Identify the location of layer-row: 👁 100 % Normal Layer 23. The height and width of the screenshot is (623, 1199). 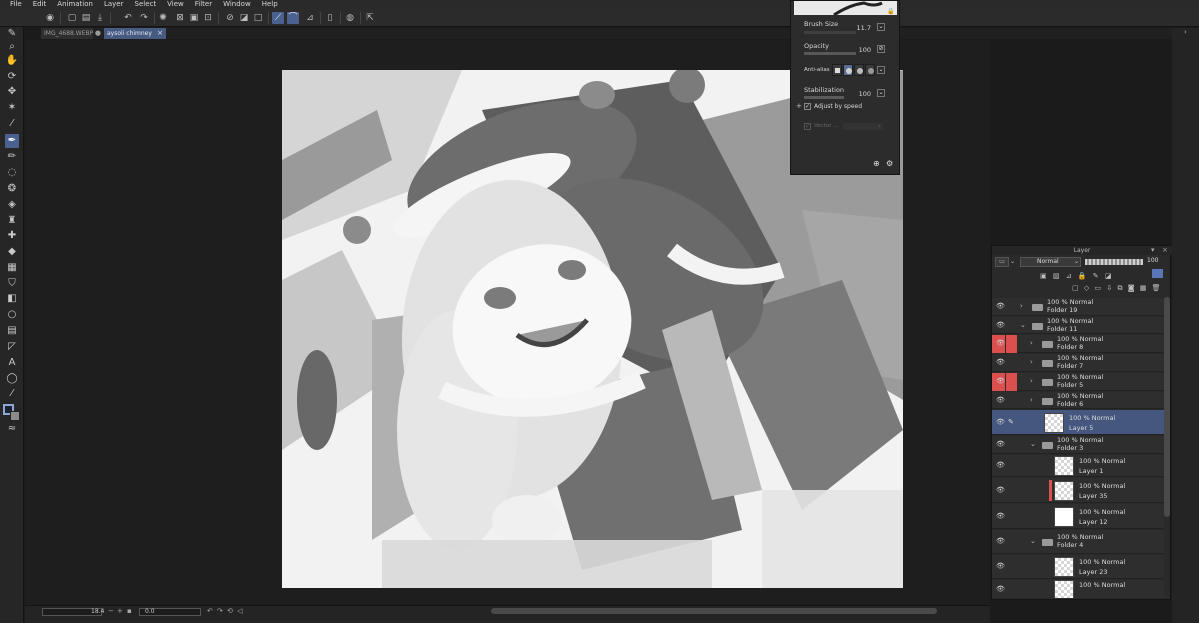
(1078, 567).